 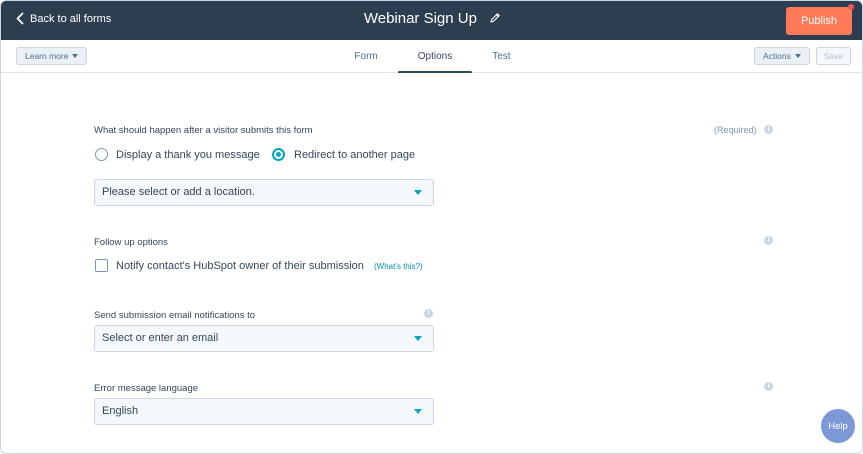 What do you see at coordinates (120, 411) in the screenshot?
I see `language-select-value: English` at bounding box center [120, 411].